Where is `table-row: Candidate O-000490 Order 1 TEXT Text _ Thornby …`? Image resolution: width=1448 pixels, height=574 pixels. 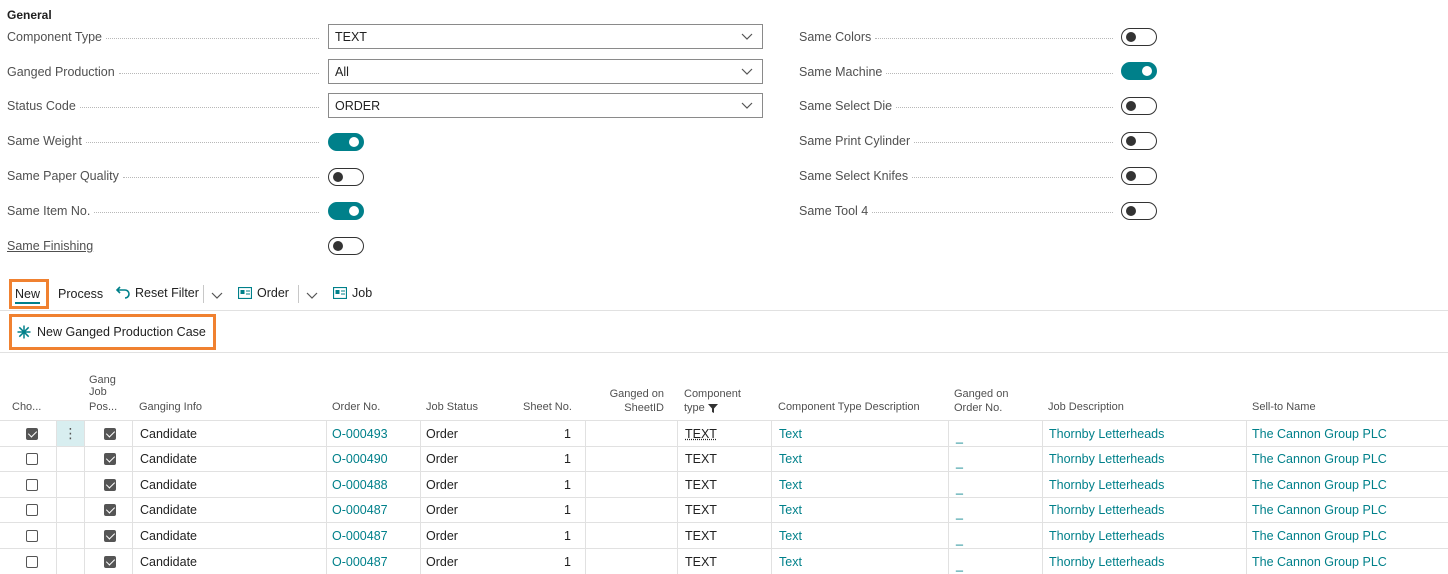
table-row: Candidate O-000490 Order 1 TEXT Text _ Thornby … is located at coordinates (724, 460).